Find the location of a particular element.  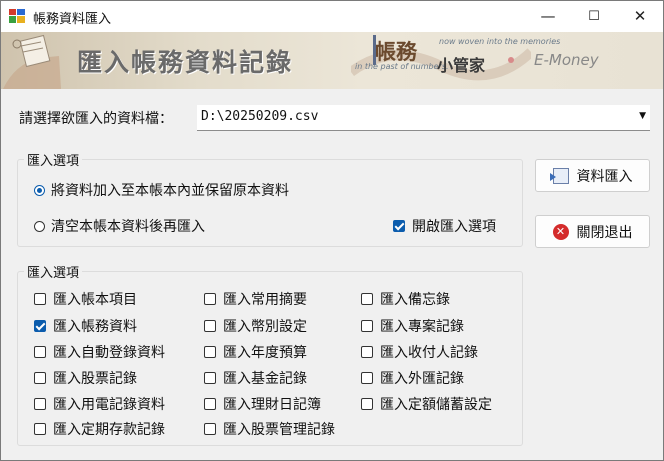

checkbox-label: 匯入股票管理記錄 is located at coordinates (279, 430).